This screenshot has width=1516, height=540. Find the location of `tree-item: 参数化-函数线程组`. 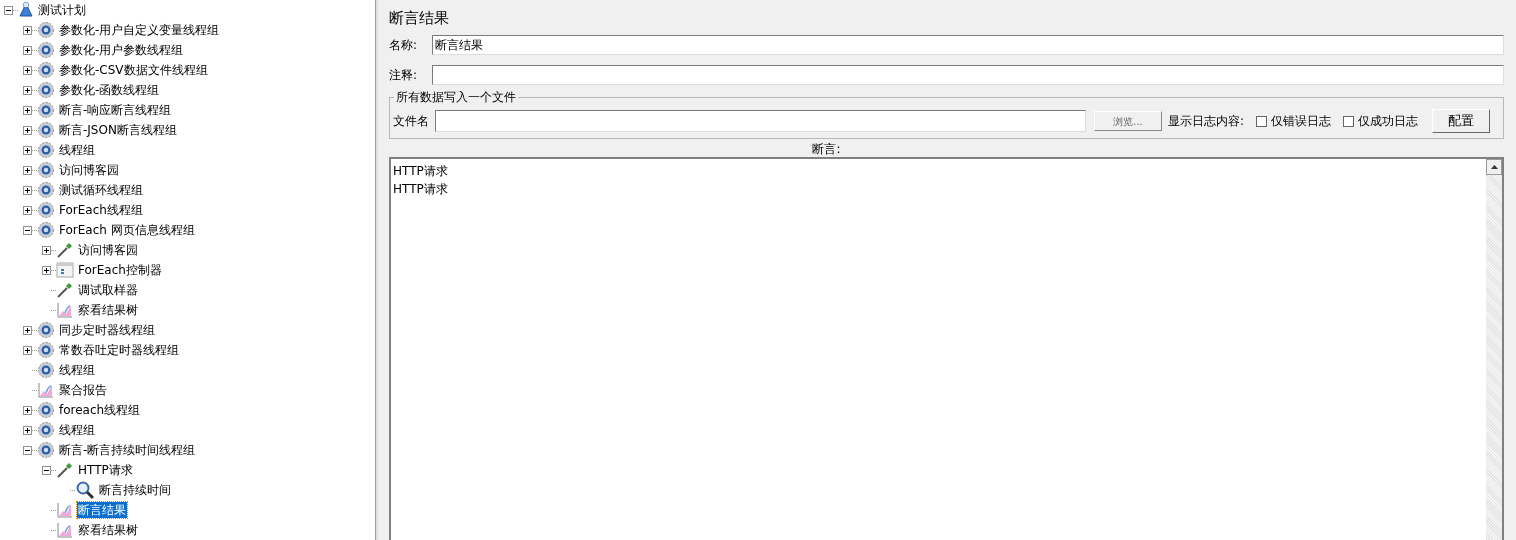

tree-item: 参数化-函数线程组 is located at coordinates (109, 90).